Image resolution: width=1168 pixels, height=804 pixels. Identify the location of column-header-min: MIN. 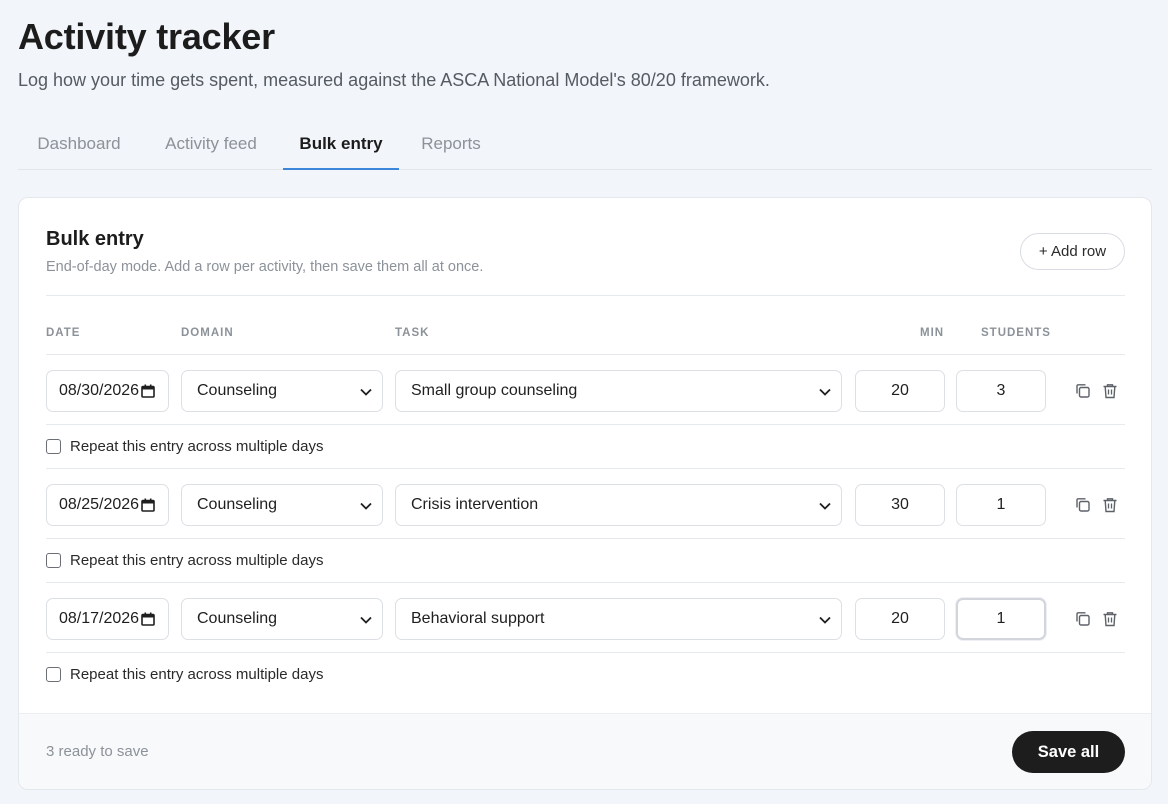
(932, 333).